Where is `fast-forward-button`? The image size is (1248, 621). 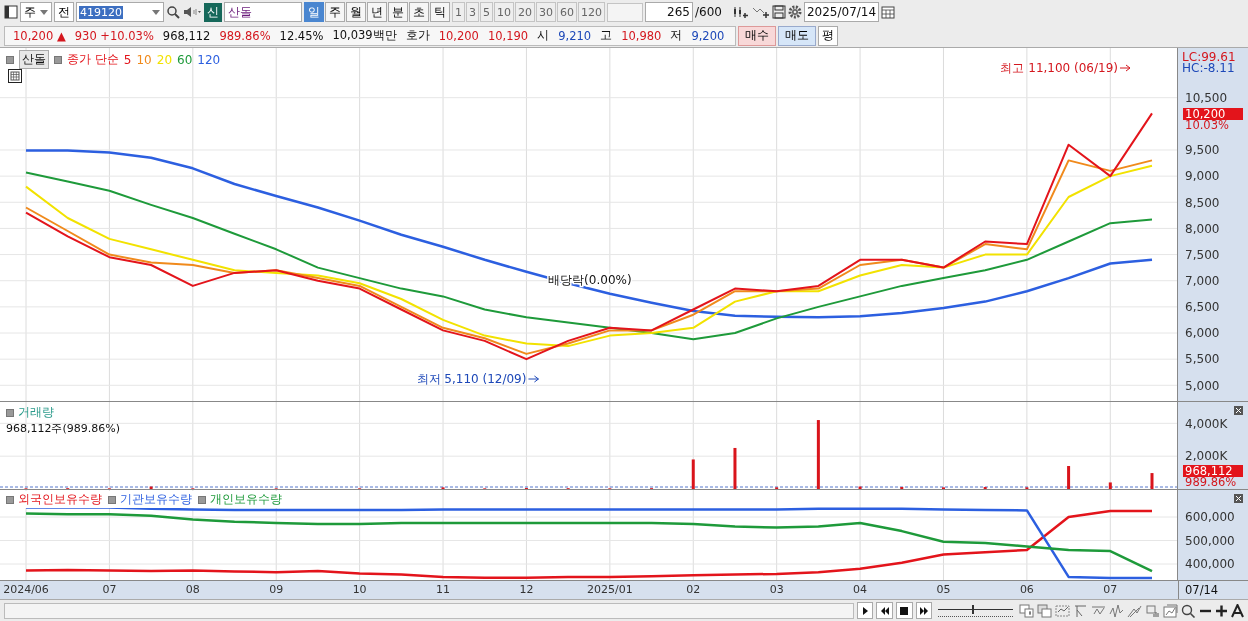 fast-forward-button is located at coordinates (924, 611).